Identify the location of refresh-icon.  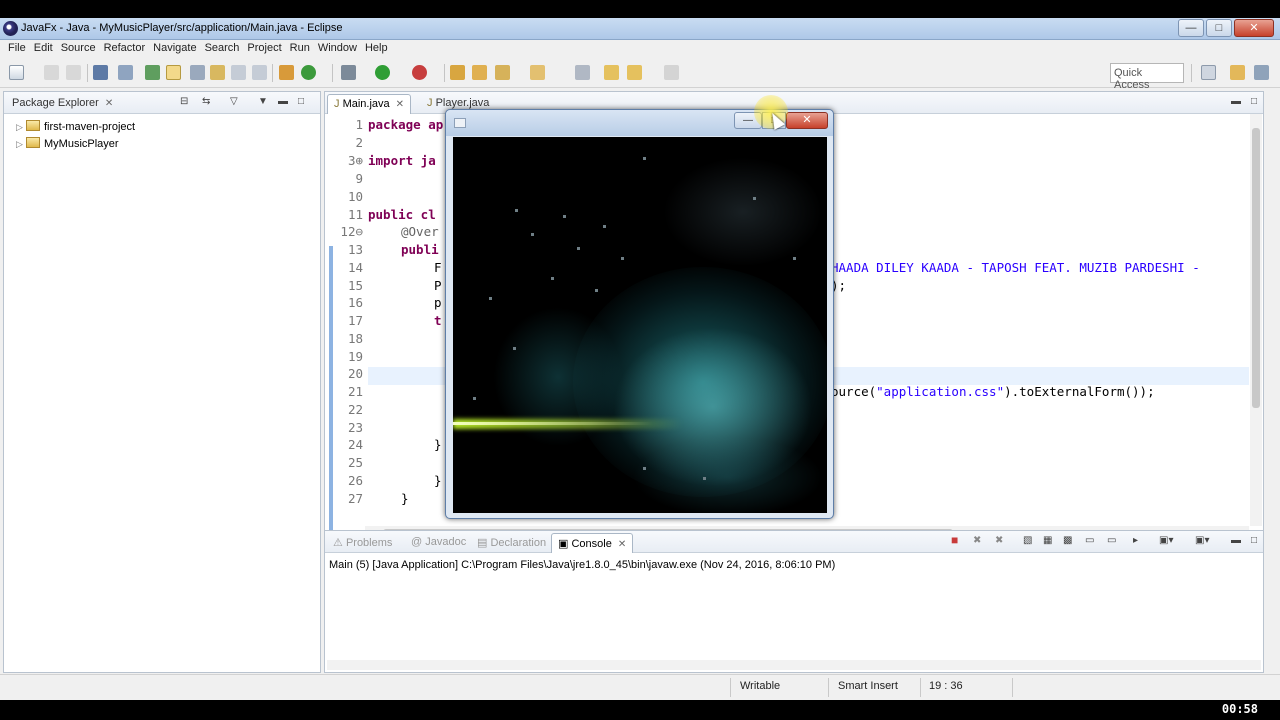
(308, 72).